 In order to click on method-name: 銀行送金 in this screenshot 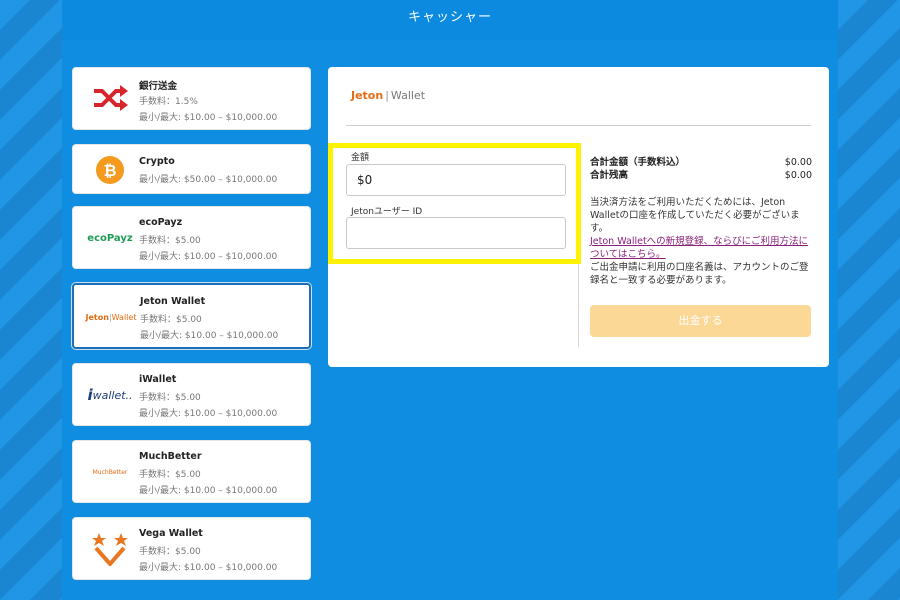, I will do `click(158, 86)`.